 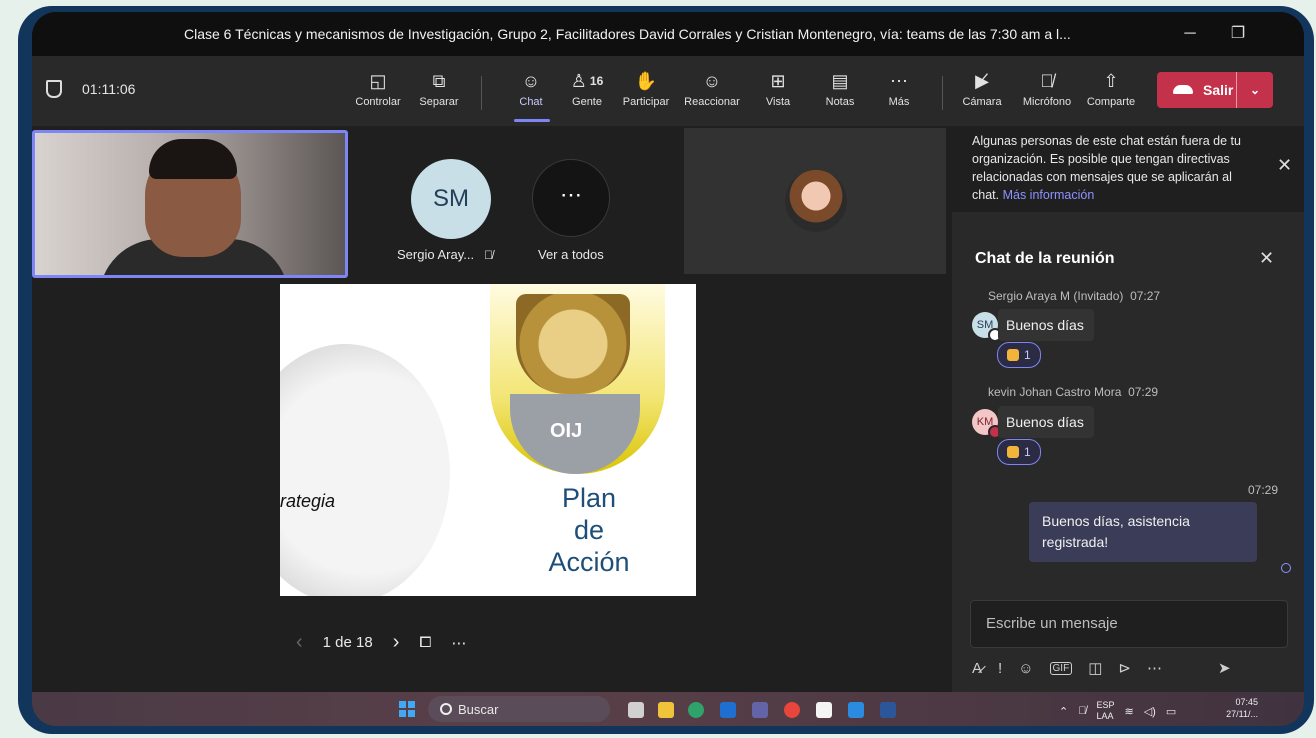 I want to click on camera-button: ▶̸ Cámara, so click(x=982, y=87).